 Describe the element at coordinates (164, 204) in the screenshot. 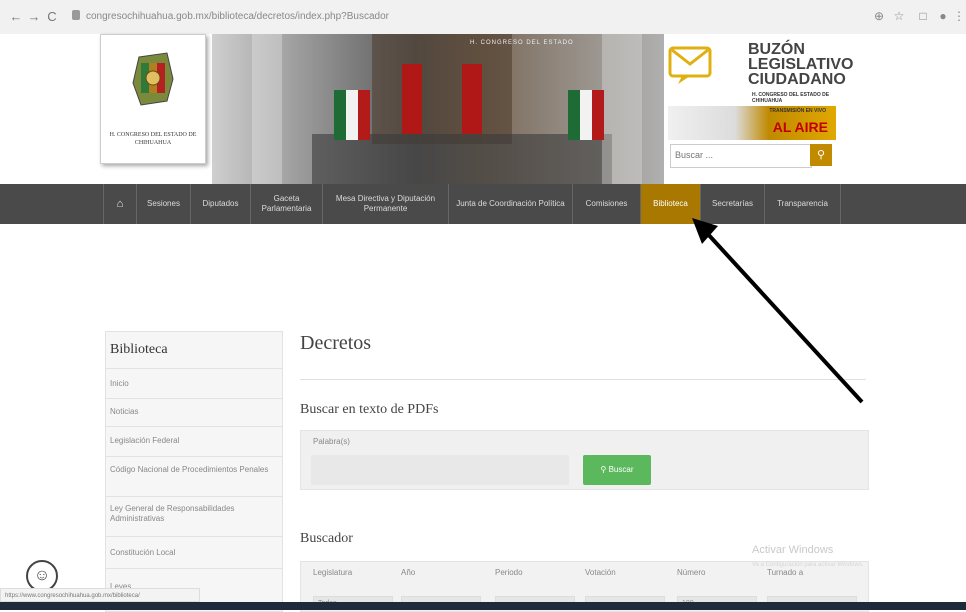

I see `nav-item-sesiones: Sesiones` at that location.